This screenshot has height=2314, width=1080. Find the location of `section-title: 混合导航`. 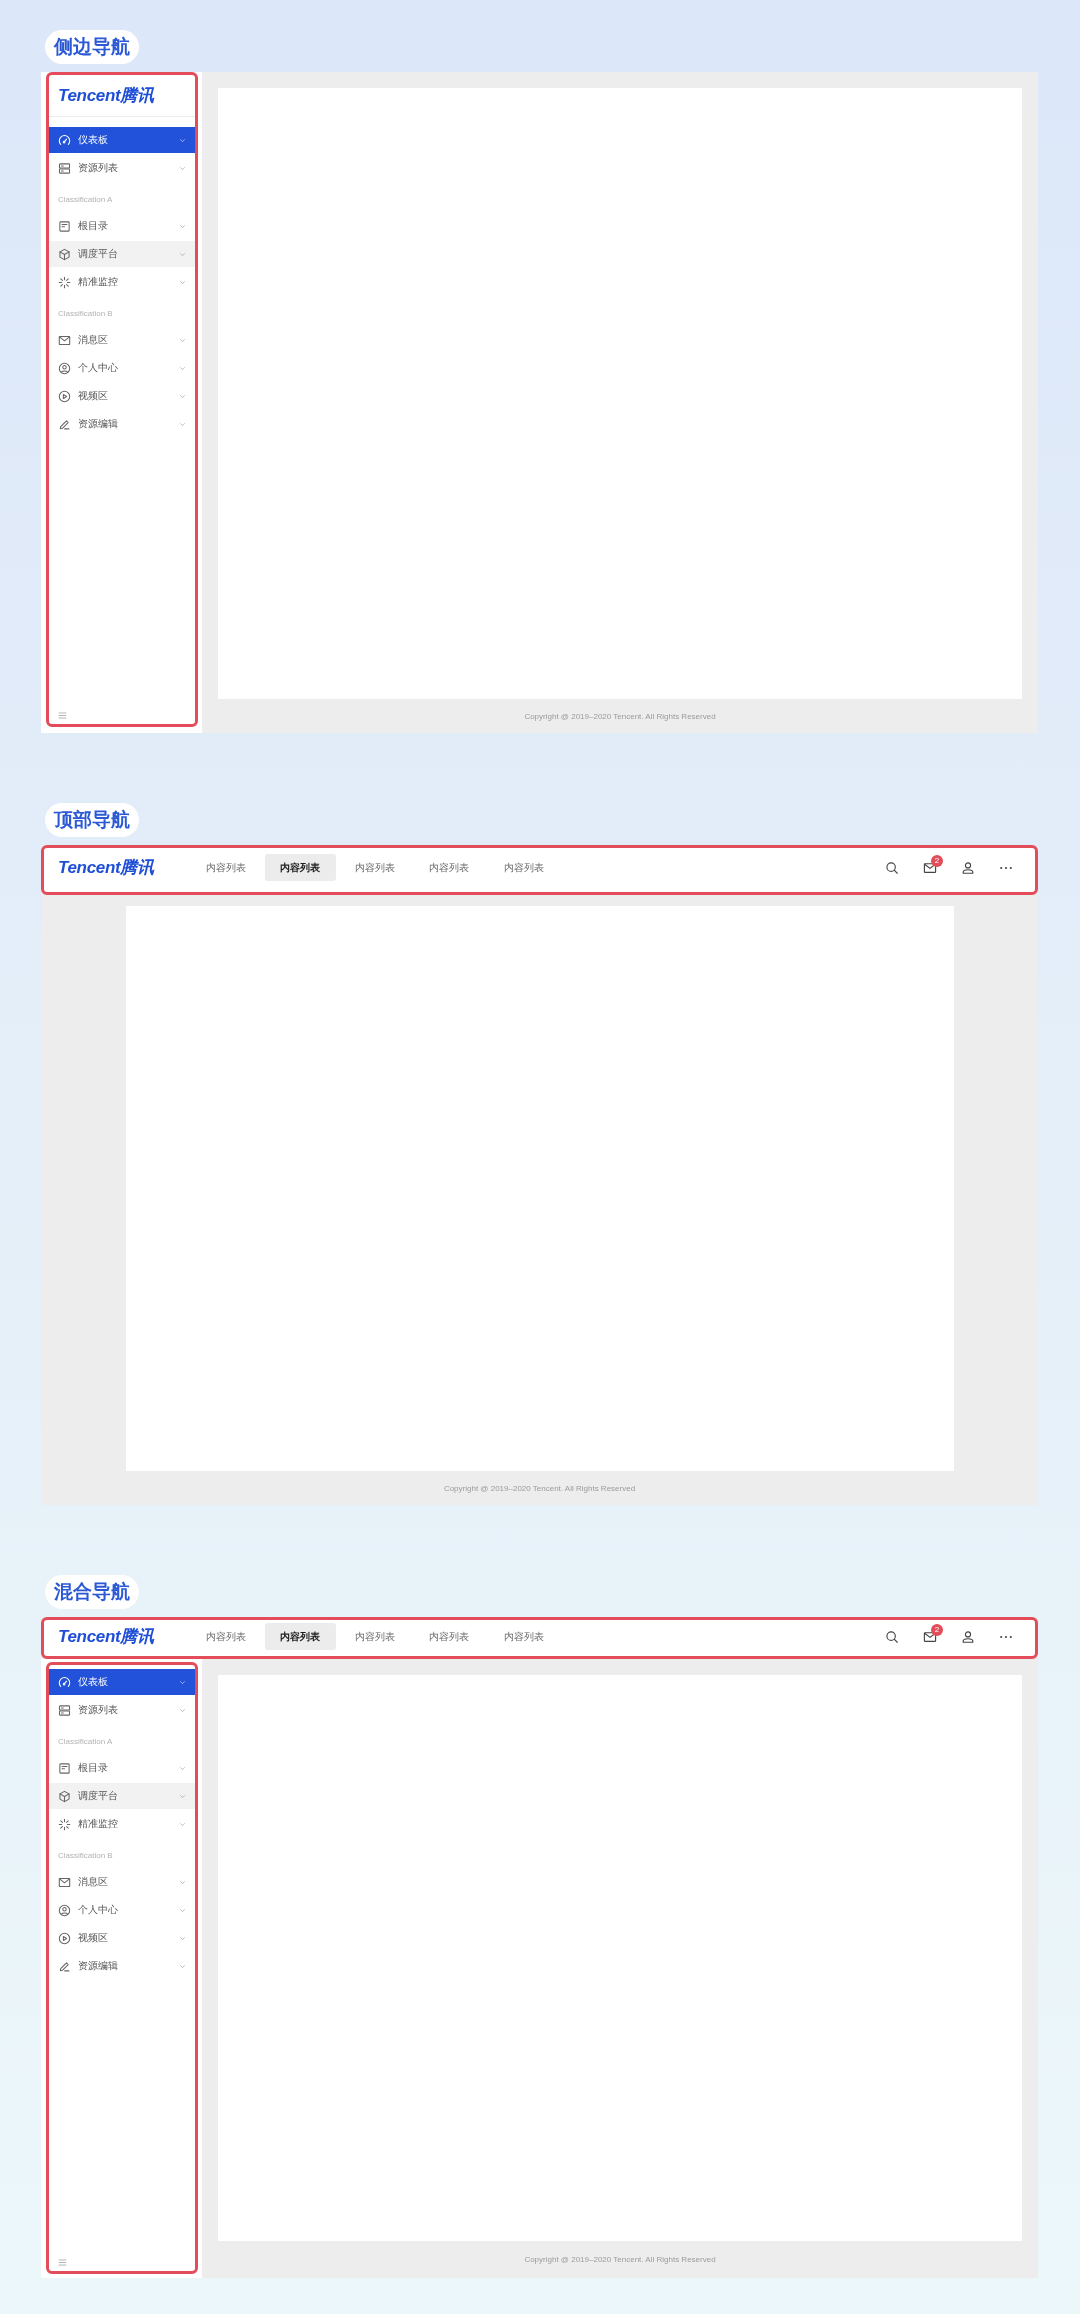

section-title: 混合导航 is located at coordinates (92, 1592).